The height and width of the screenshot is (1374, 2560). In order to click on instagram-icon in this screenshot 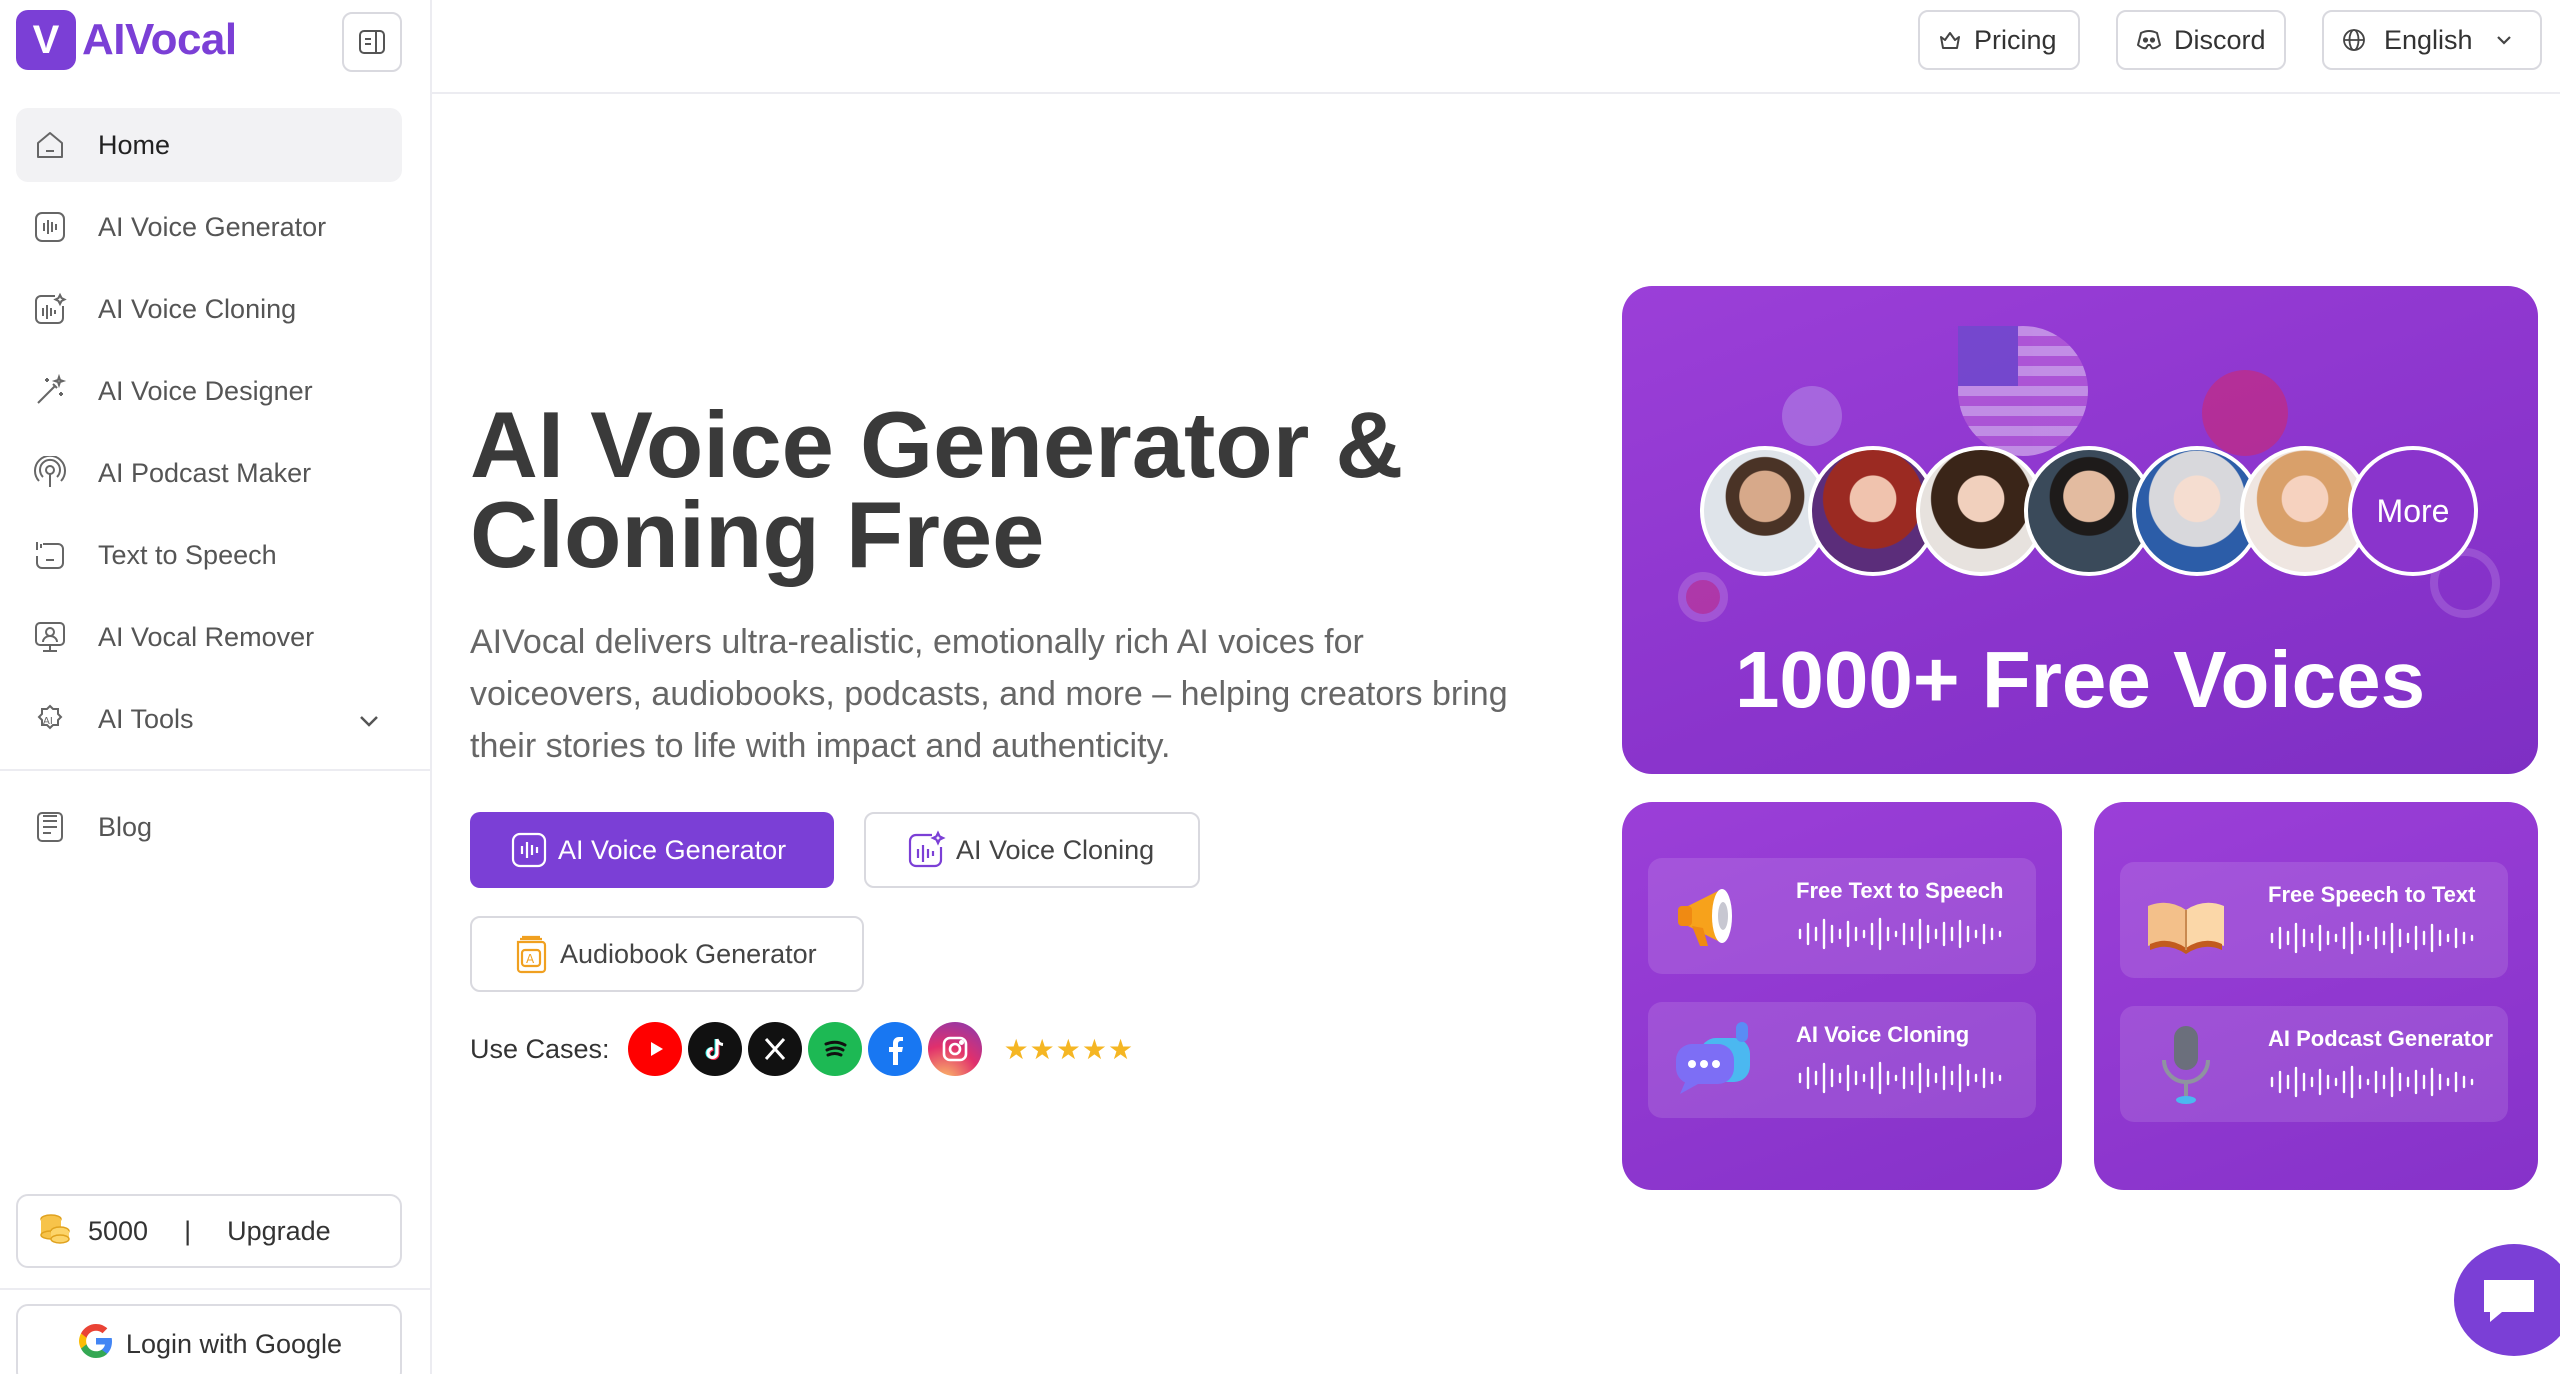, I will do `click(954, 1049)`.